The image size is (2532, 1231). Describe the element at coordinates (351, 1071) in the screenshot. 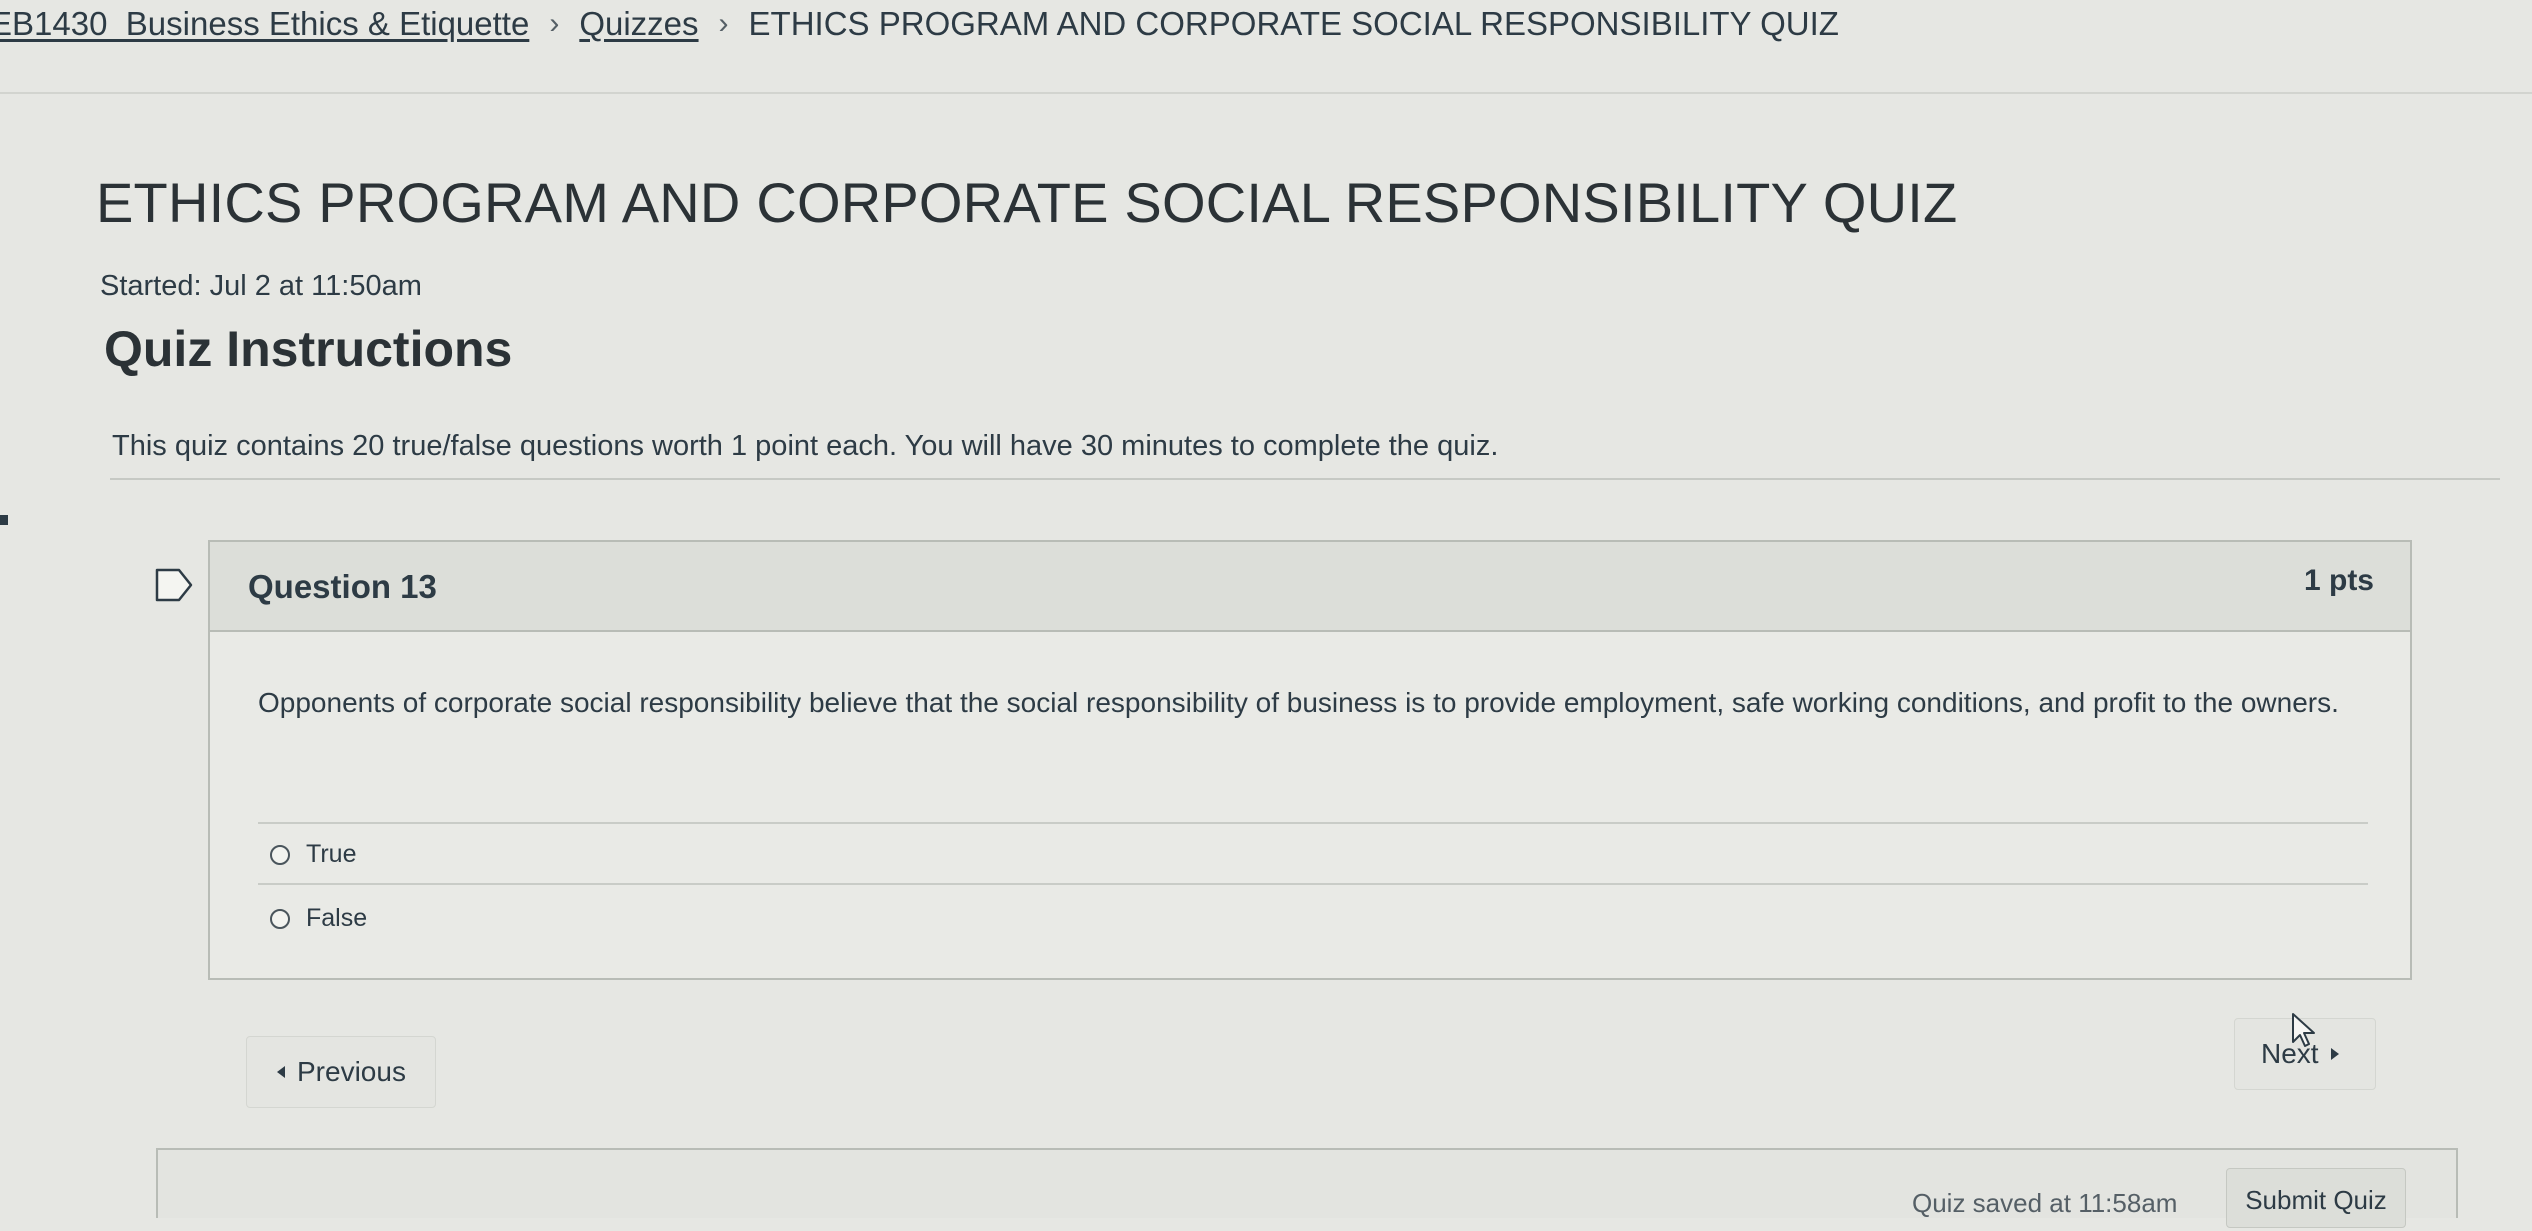

I see `previous-label: Previous` at that location.